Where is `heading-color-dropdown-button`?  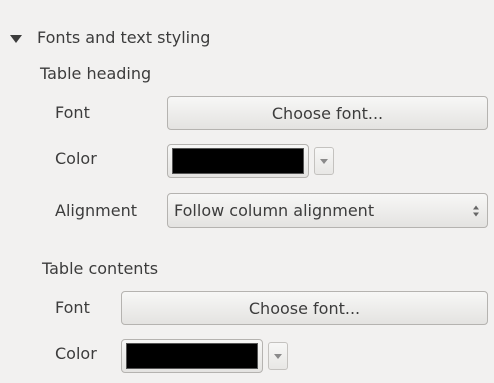 heading-color-dropdown-button is located at coordinates (324, 161).